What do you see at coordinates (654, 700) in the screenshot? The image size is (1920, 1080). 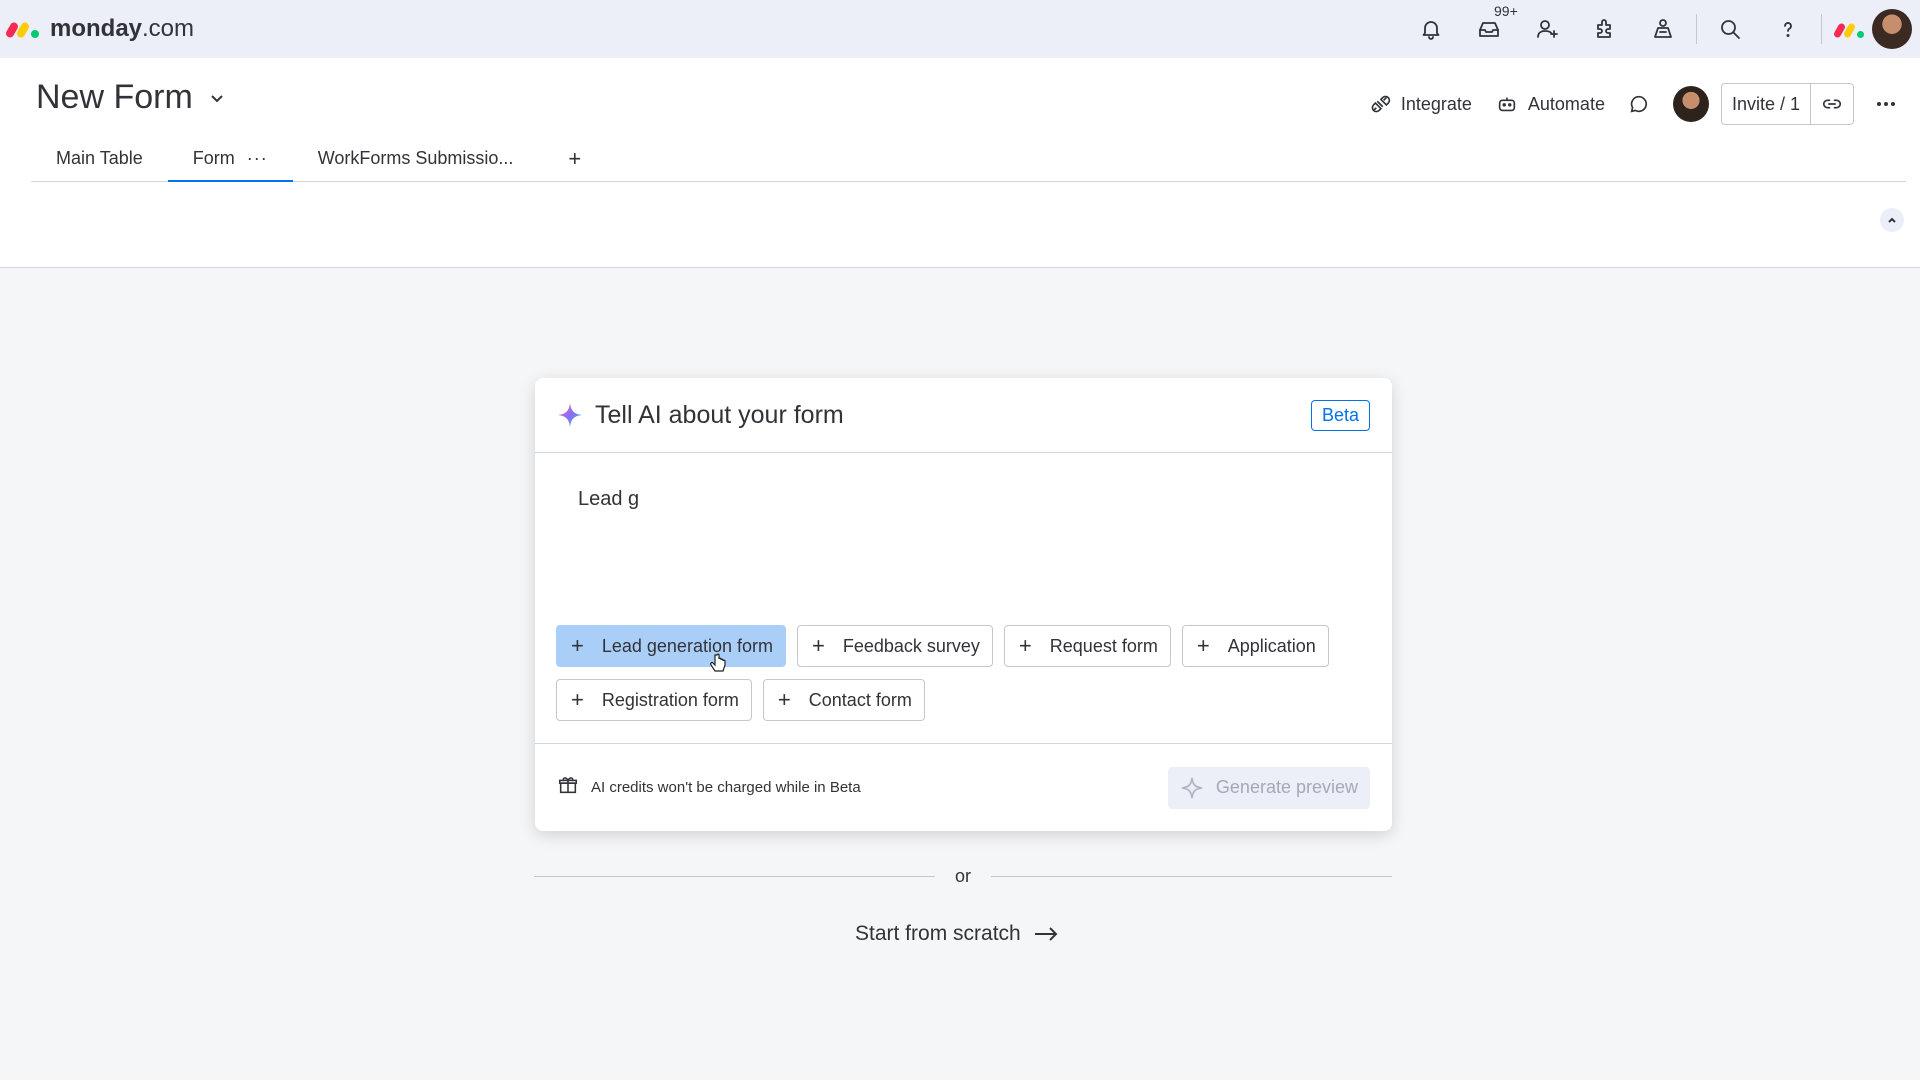 I see `suggestion-registration-form: + Registration form` at bounding box center [654, 700].